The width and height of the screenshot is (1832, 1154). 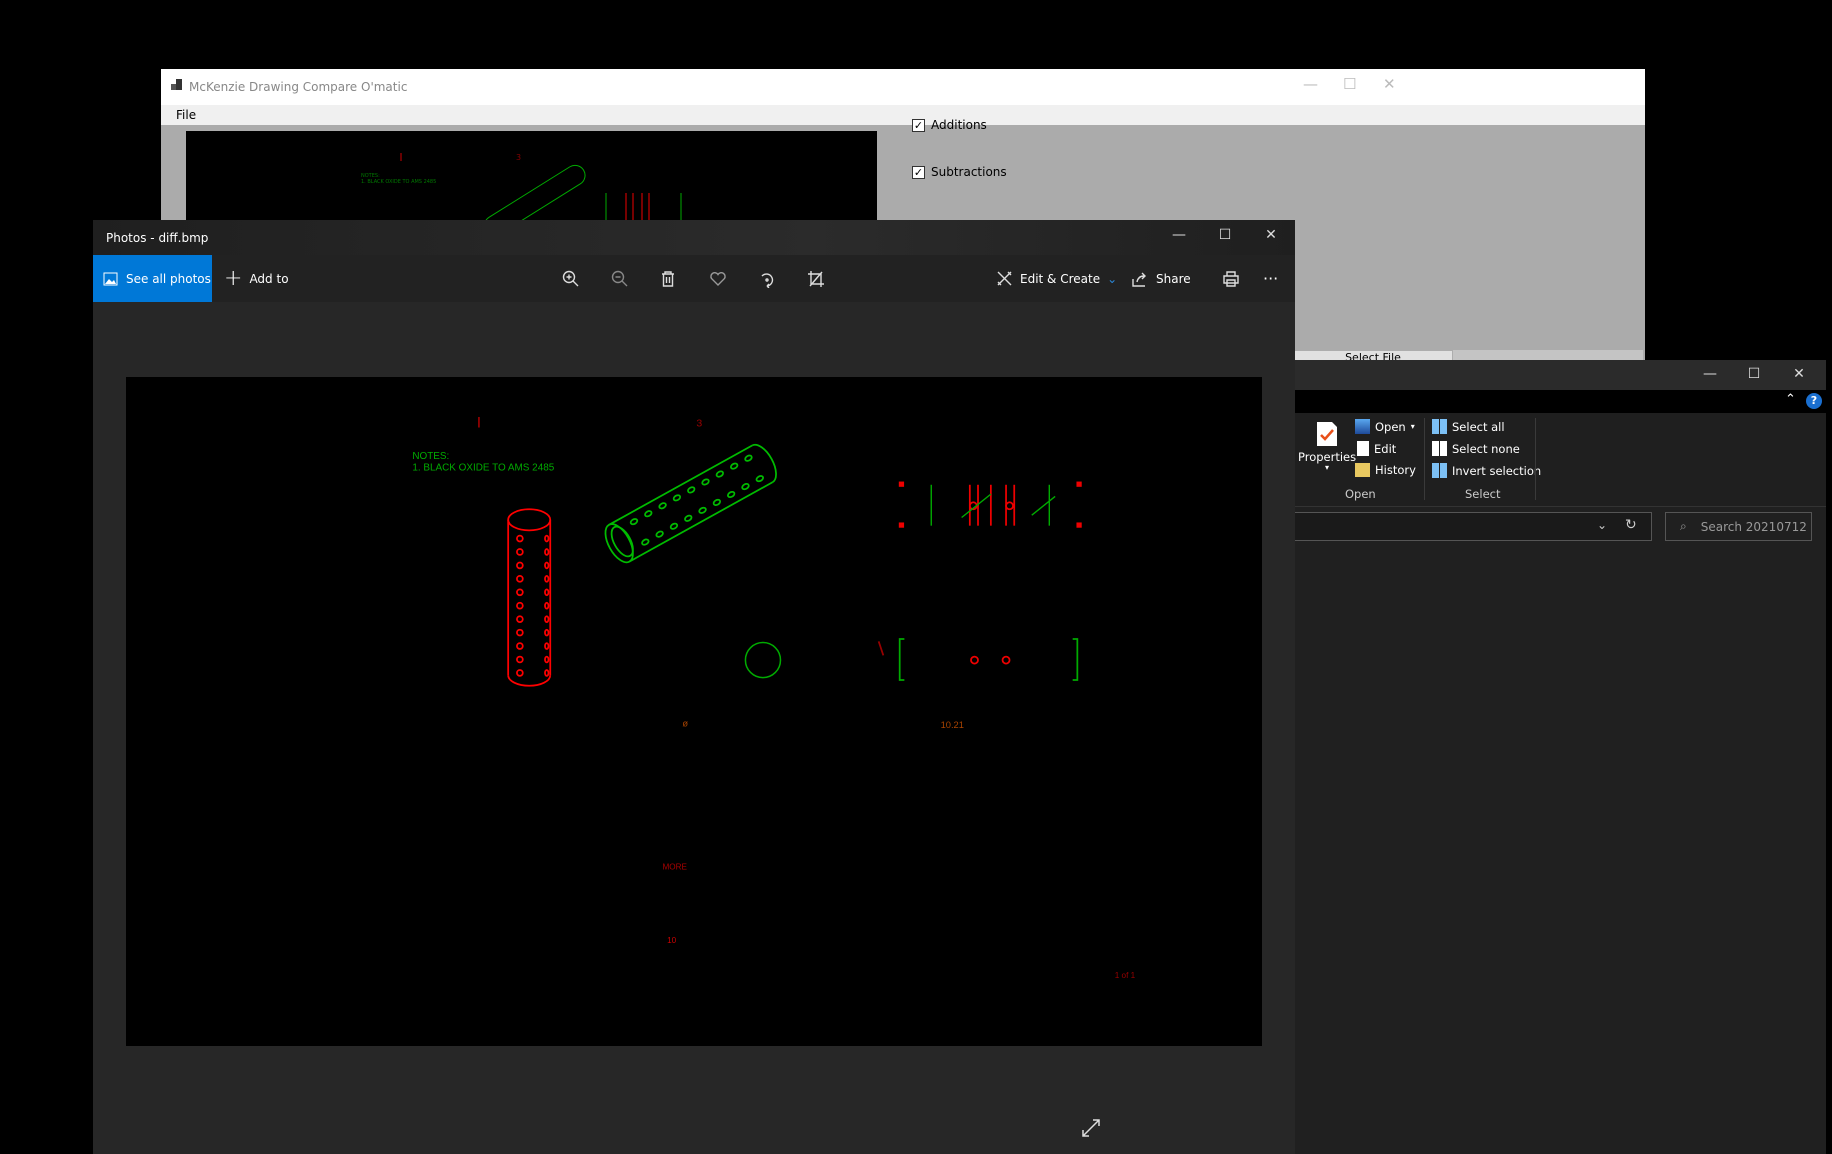 I want to click on share-button: Share, so click(x=1161, y=278).